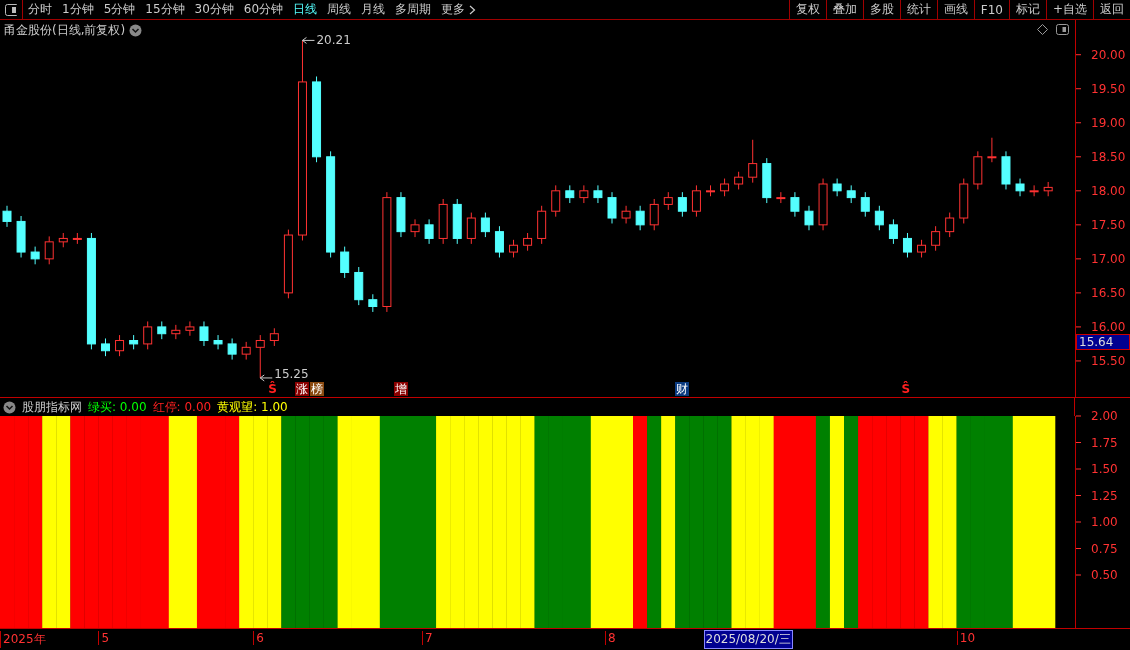  What do you see at coordinates (305, 9) in the screenshot?
I see `period-tab: 日线` at bounding box center [305, 9].